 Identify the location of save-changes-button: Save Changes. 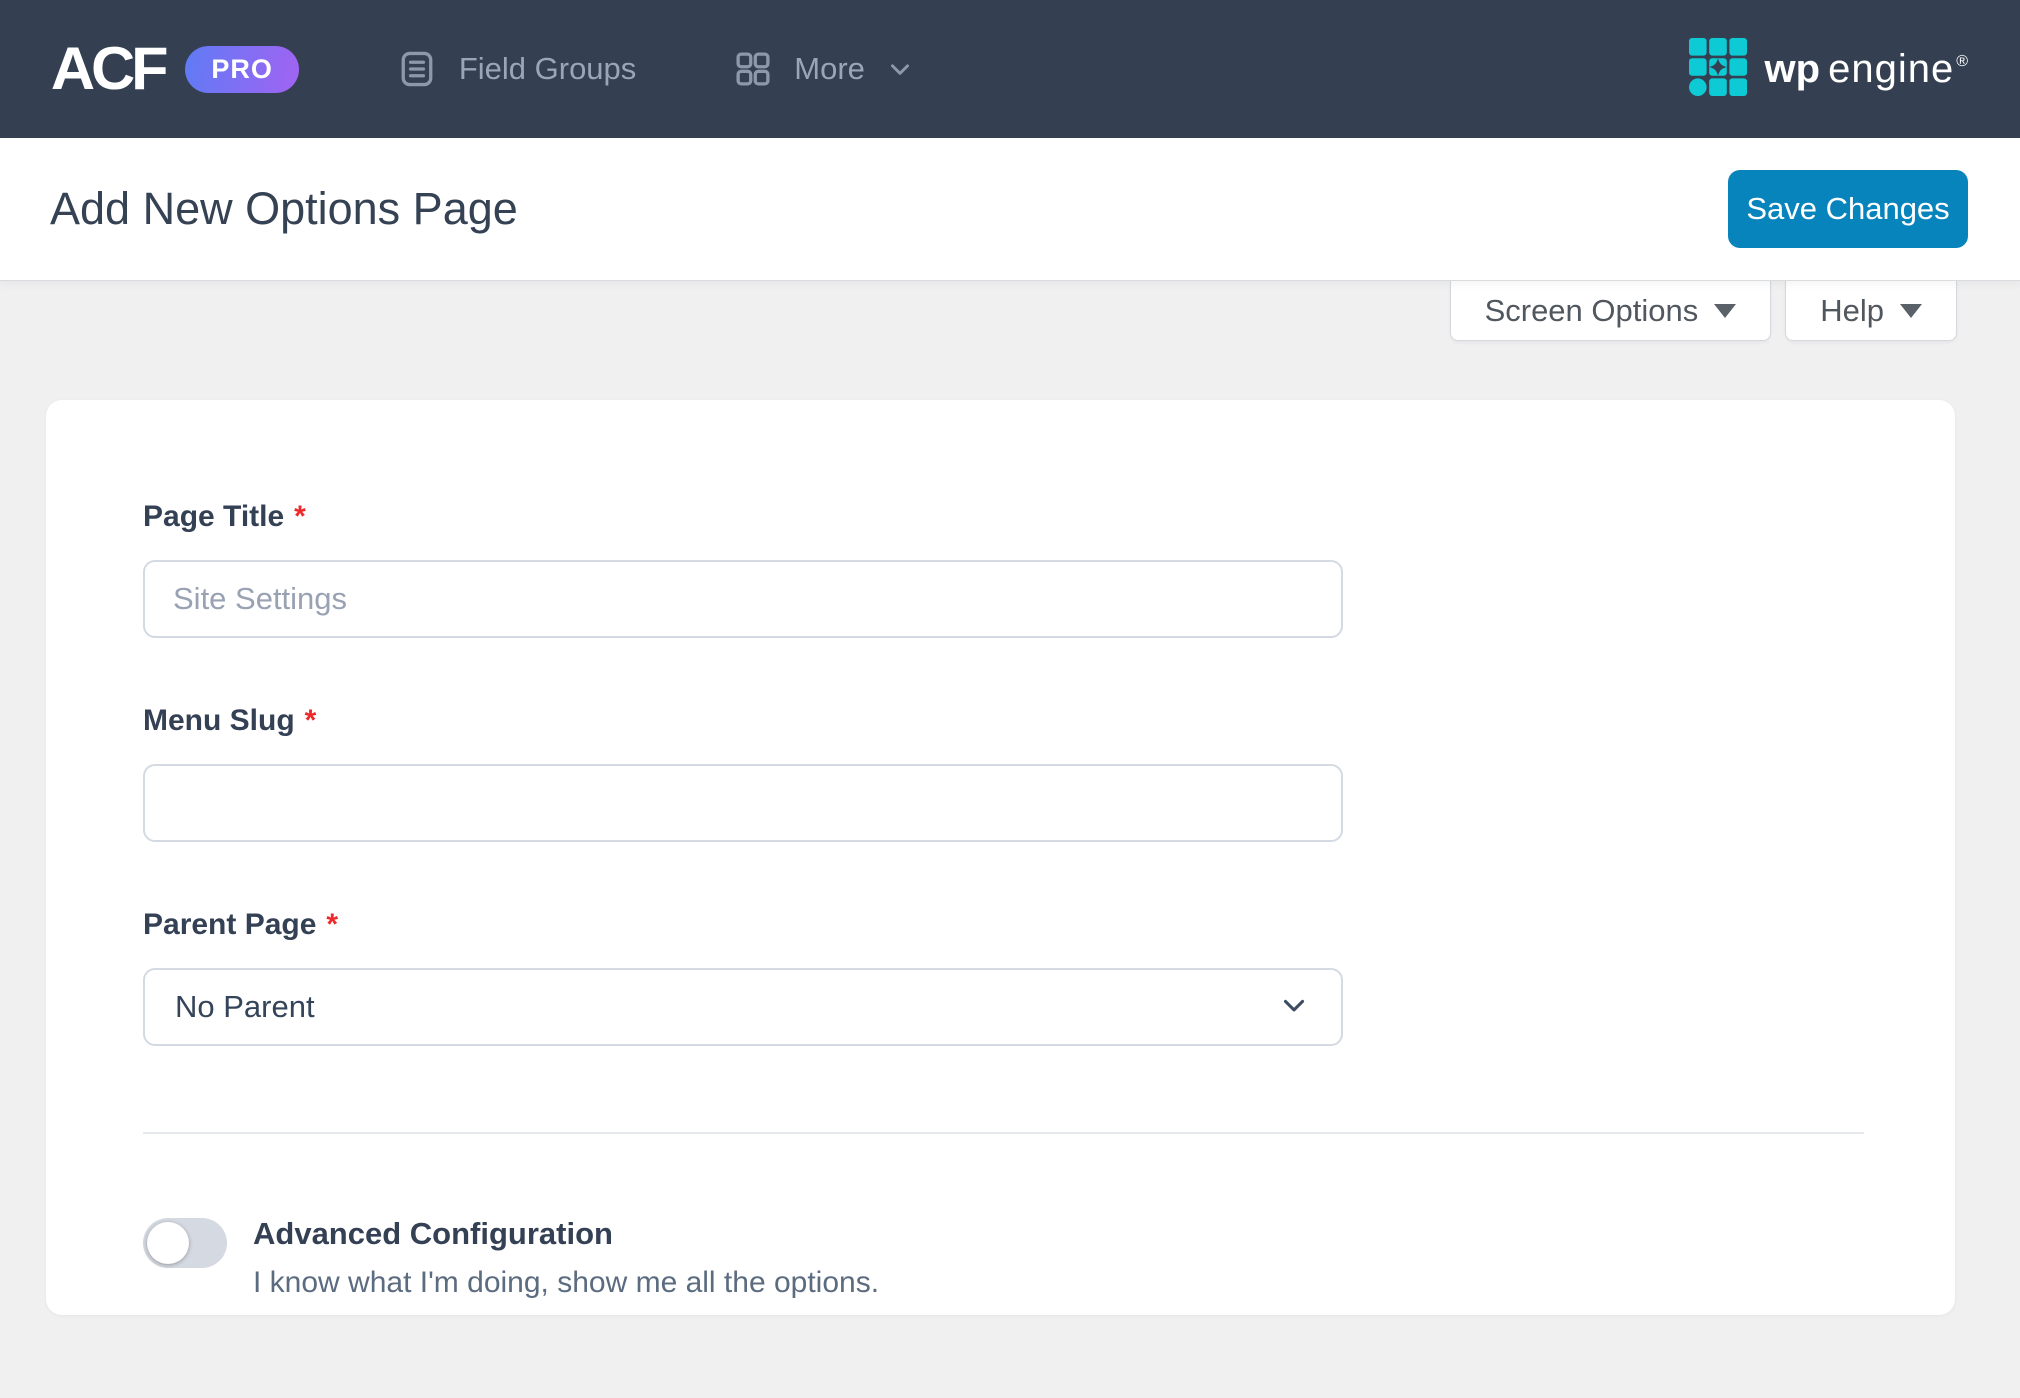
(1848, 209).